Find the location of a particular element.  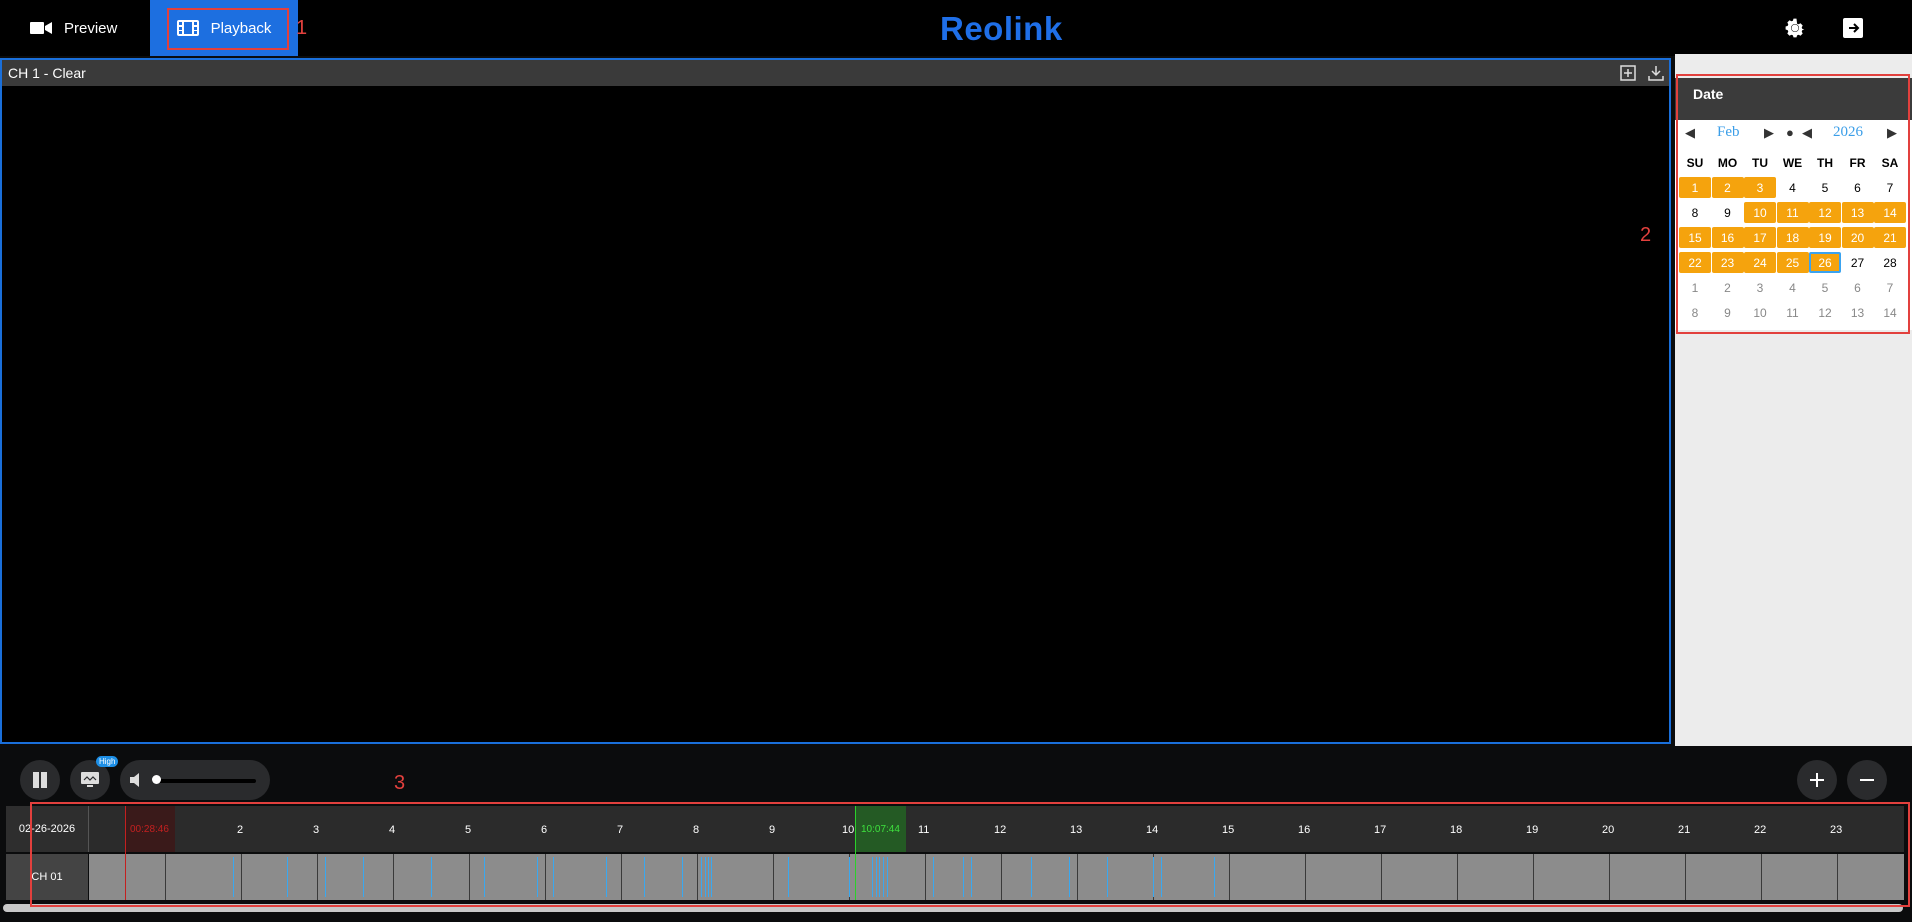

pause-icon is located at coordinates (40, 780).